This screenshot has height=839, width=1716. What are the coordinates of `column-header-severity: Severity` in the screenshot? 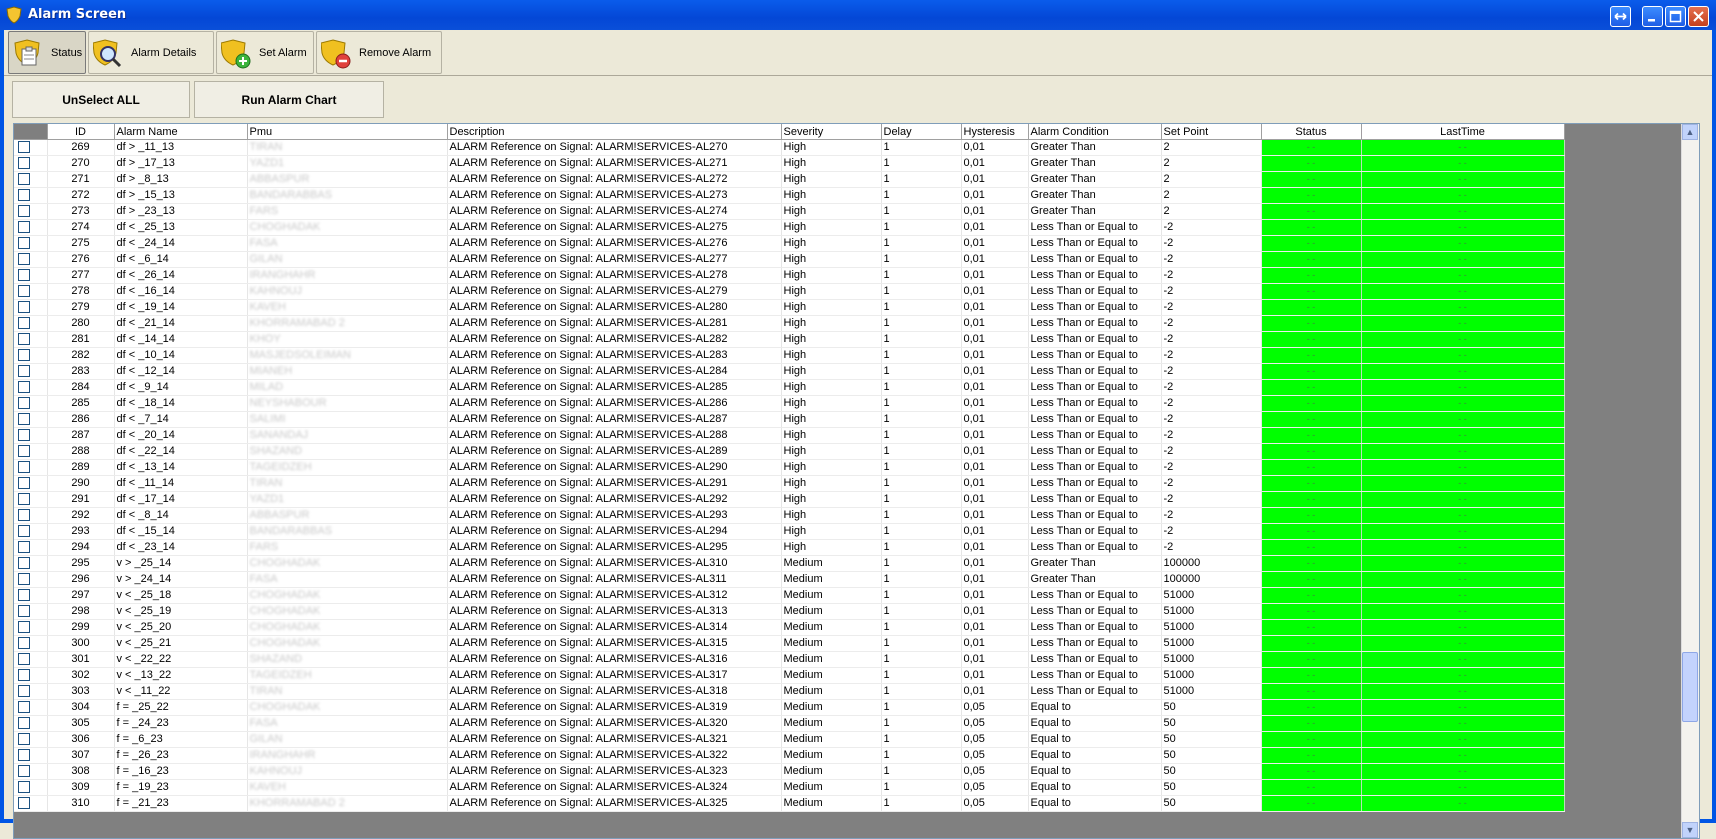 It's located at (831, 132).